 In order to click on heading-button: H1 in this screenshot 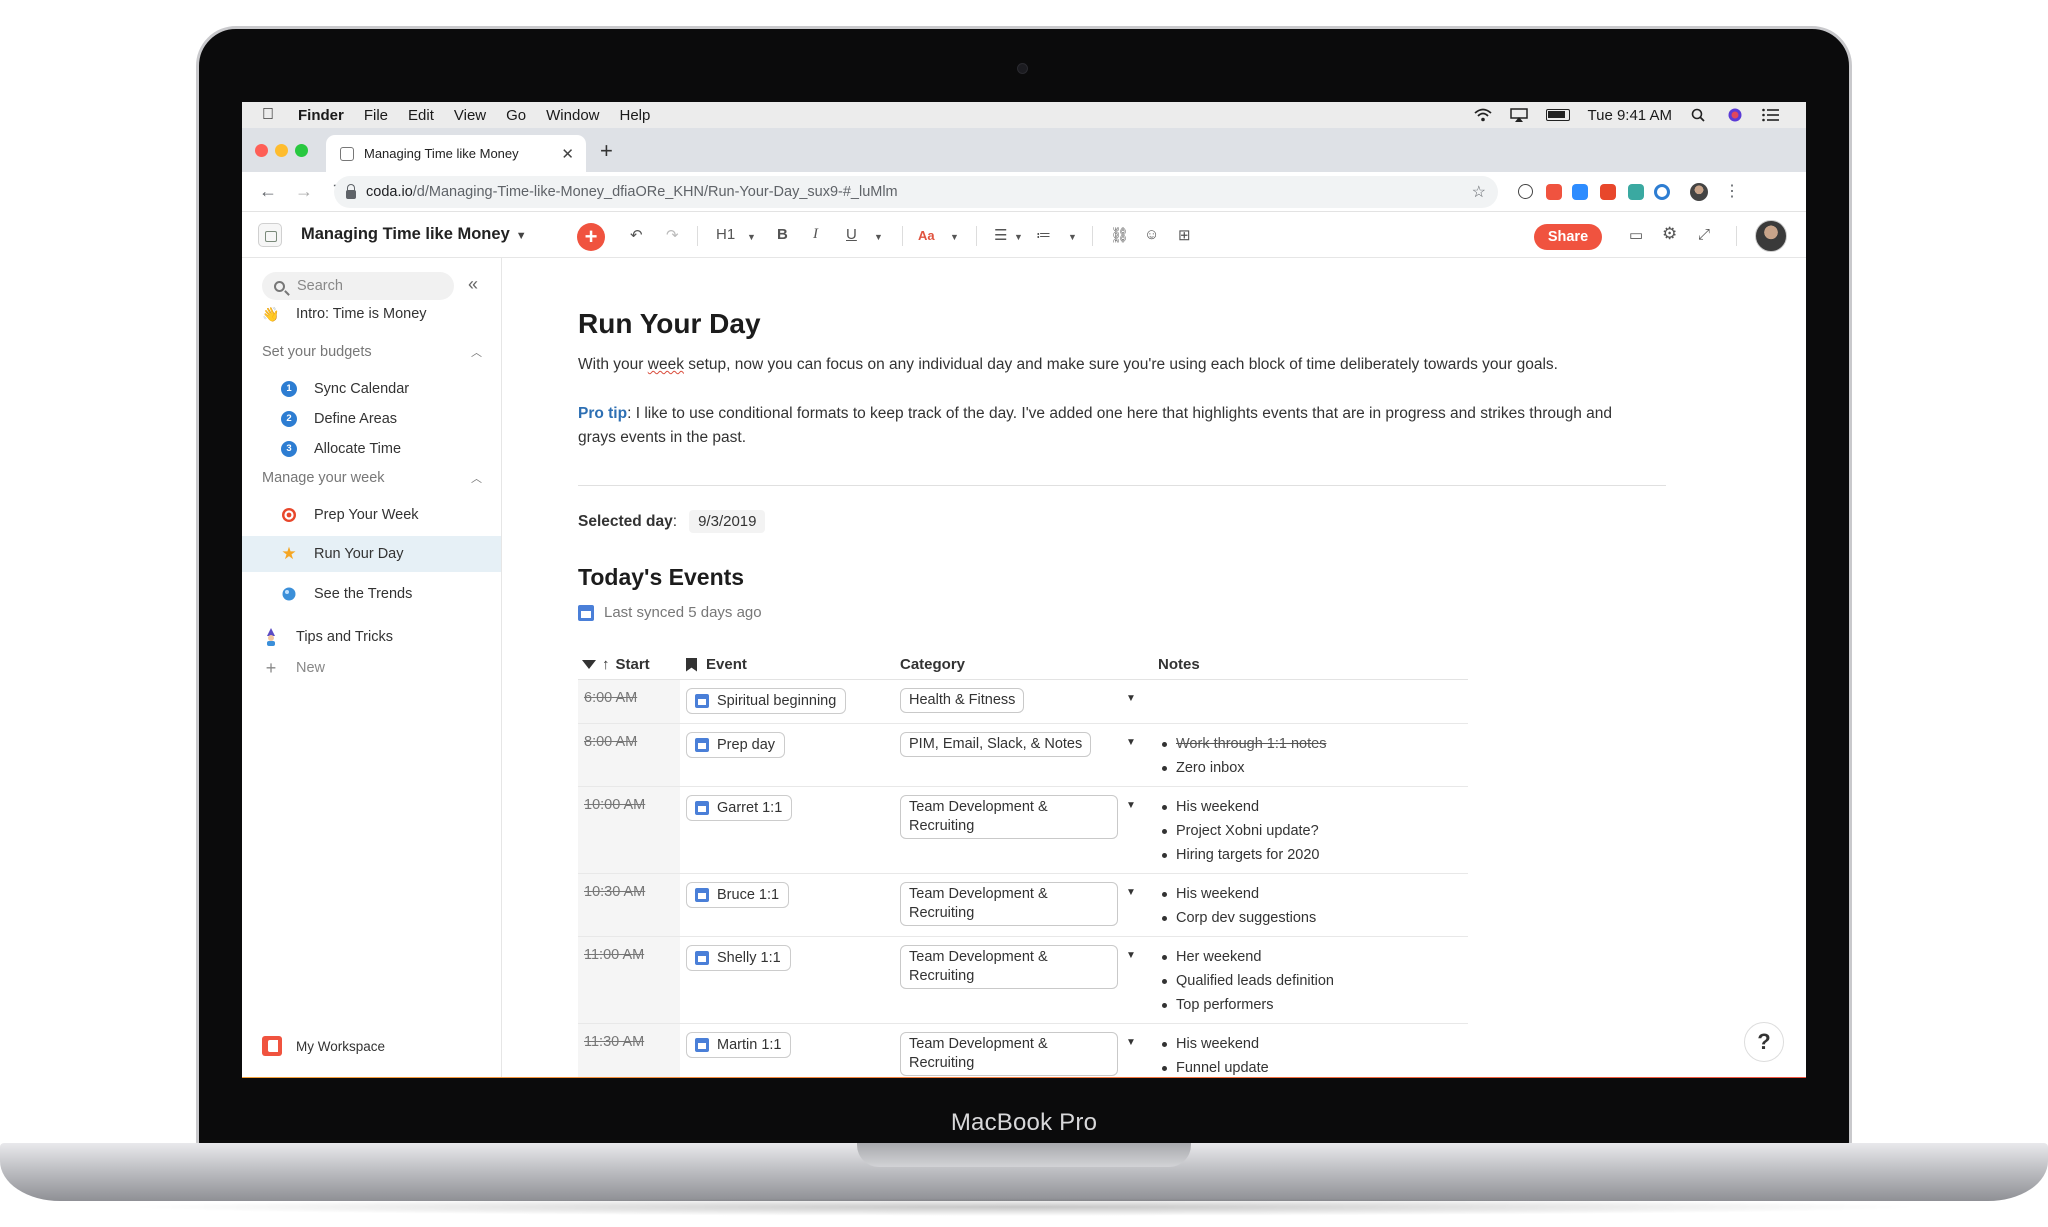, I will do `click(725, 234)`.